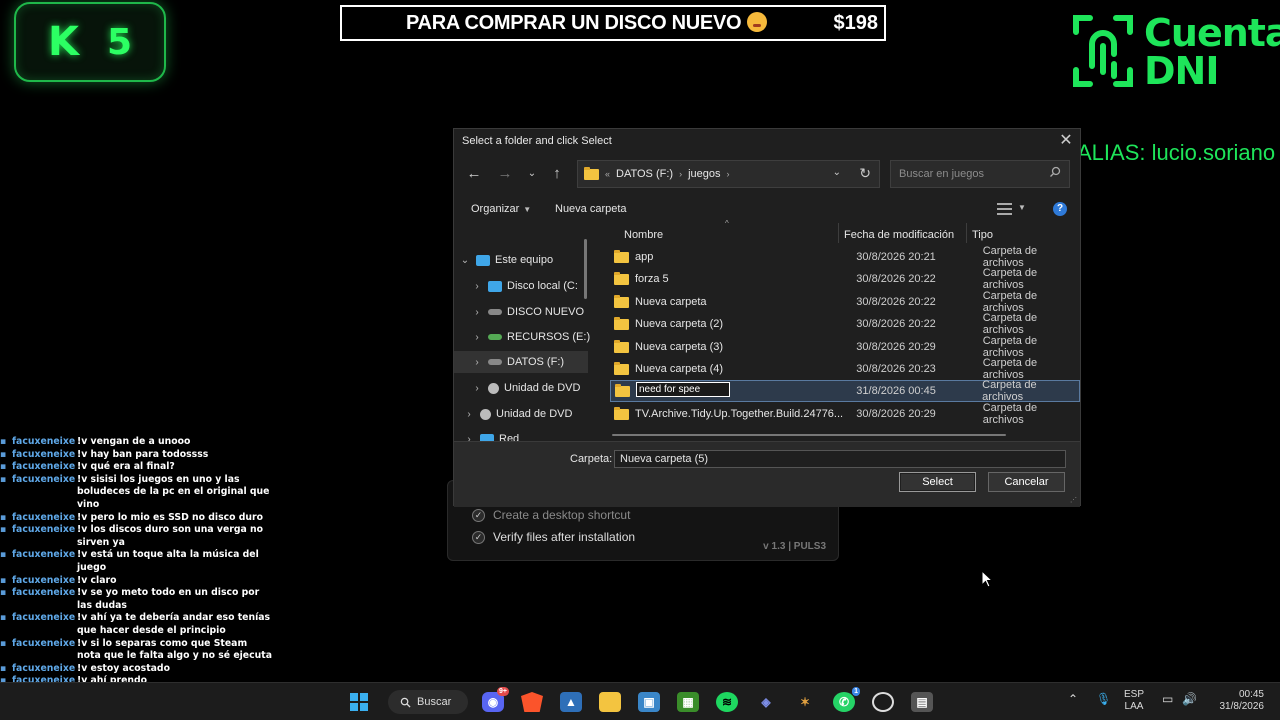  Describe the element at coordinates (521, 414) in the screenshot. I see `nav-item-unidad-dvd-2: › Unidad de DVD` at that location.